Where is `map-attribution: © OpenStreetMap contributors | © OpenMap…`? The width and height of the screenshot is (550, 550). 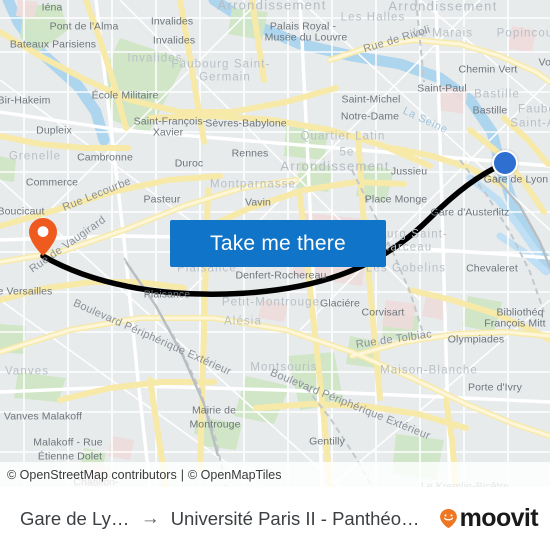 map-attribution: © OpenStreetMap contributors | © OpenMap… is located at coordinates (275, 474).